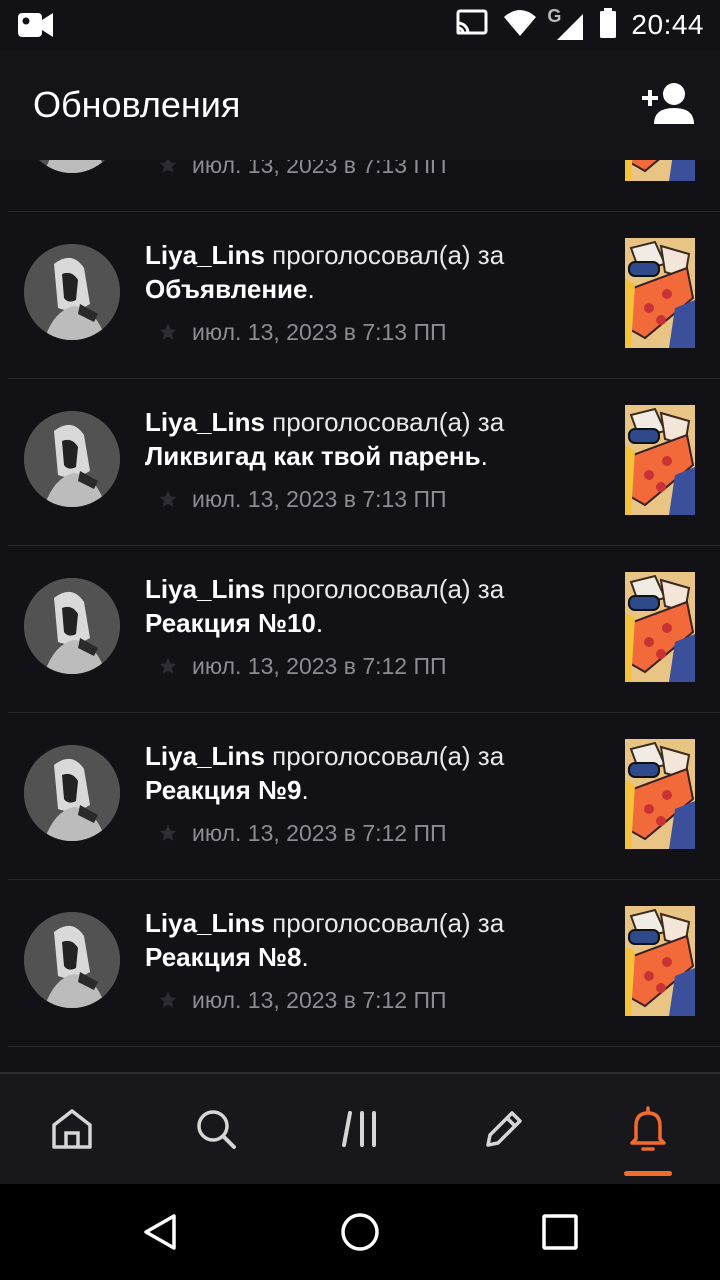  Describe the element at coordinates (365, 940) in the screenshot. I see `update-text: Liya_Lins проголосовал(а) за Реакция №8.` at that location.